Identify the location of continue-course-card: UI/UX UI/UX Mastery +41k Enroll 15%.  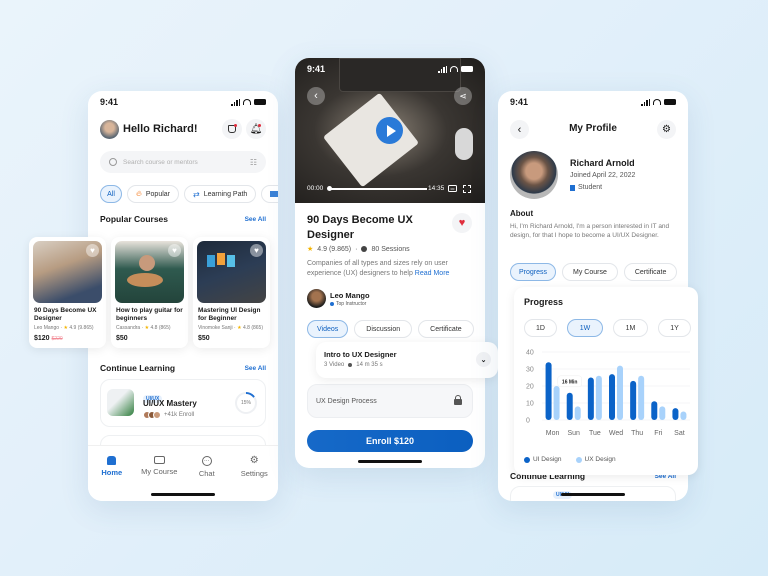
(183, 403).